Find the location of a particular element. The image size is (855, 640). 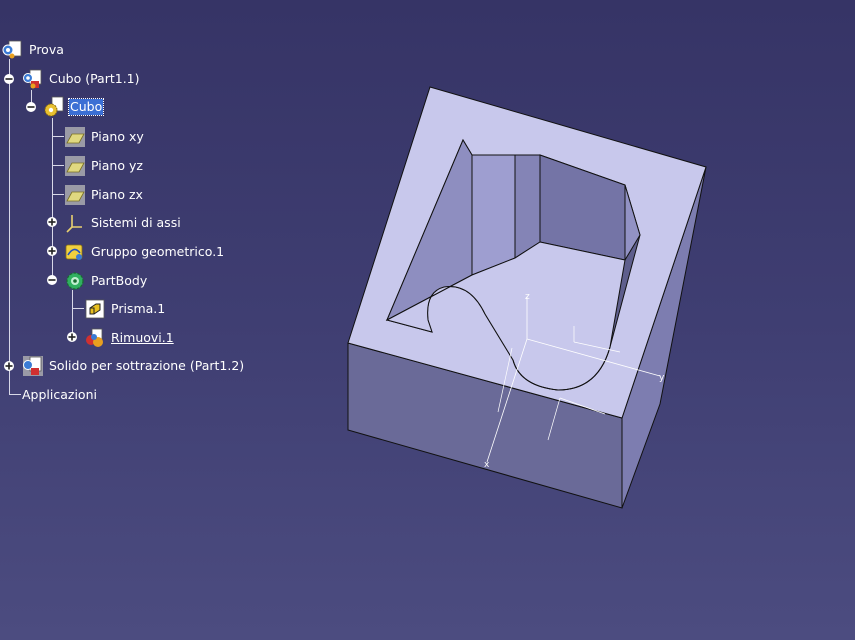

tree-label-partbody: PartBody is located at coordinates (119, 280).